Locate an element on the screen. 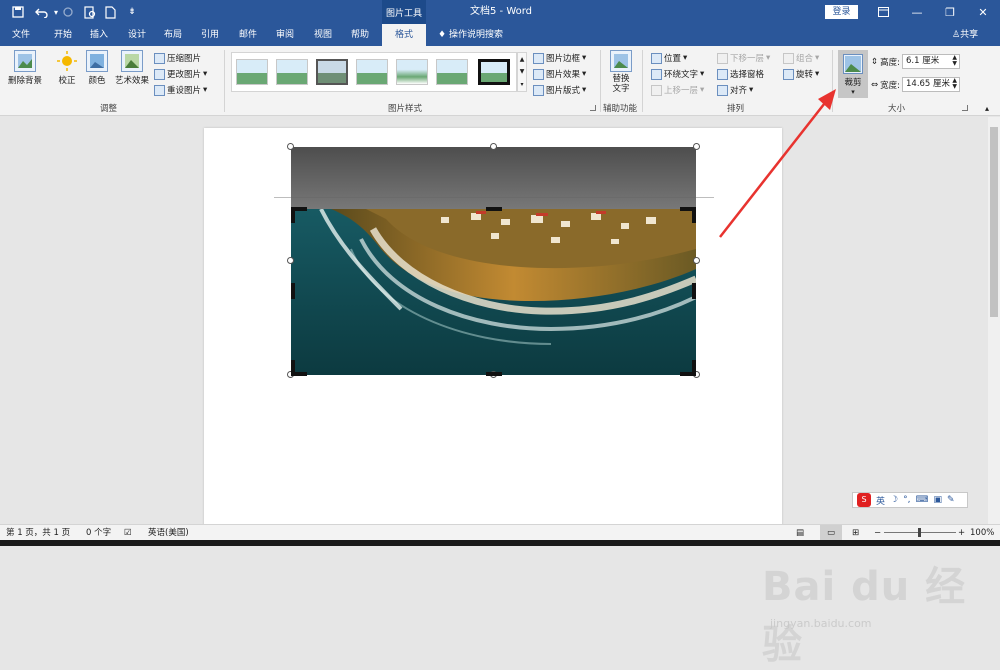  picture-border-button: 图片边框 ▾ is located at coordinates (559, 58).